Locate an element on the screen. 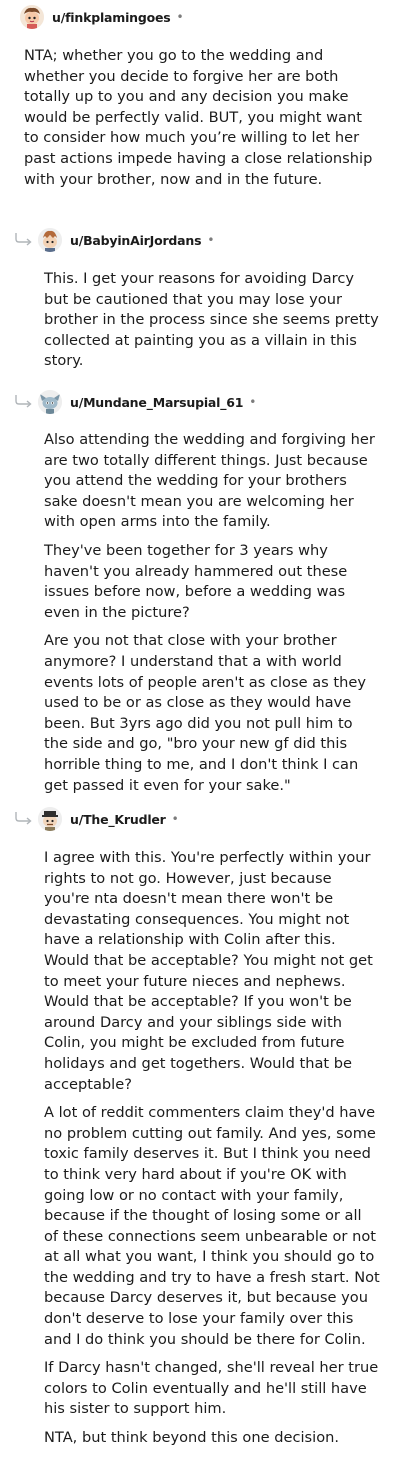  comment-header: u/finkplamingoes • is located at coordinates (102, 17).